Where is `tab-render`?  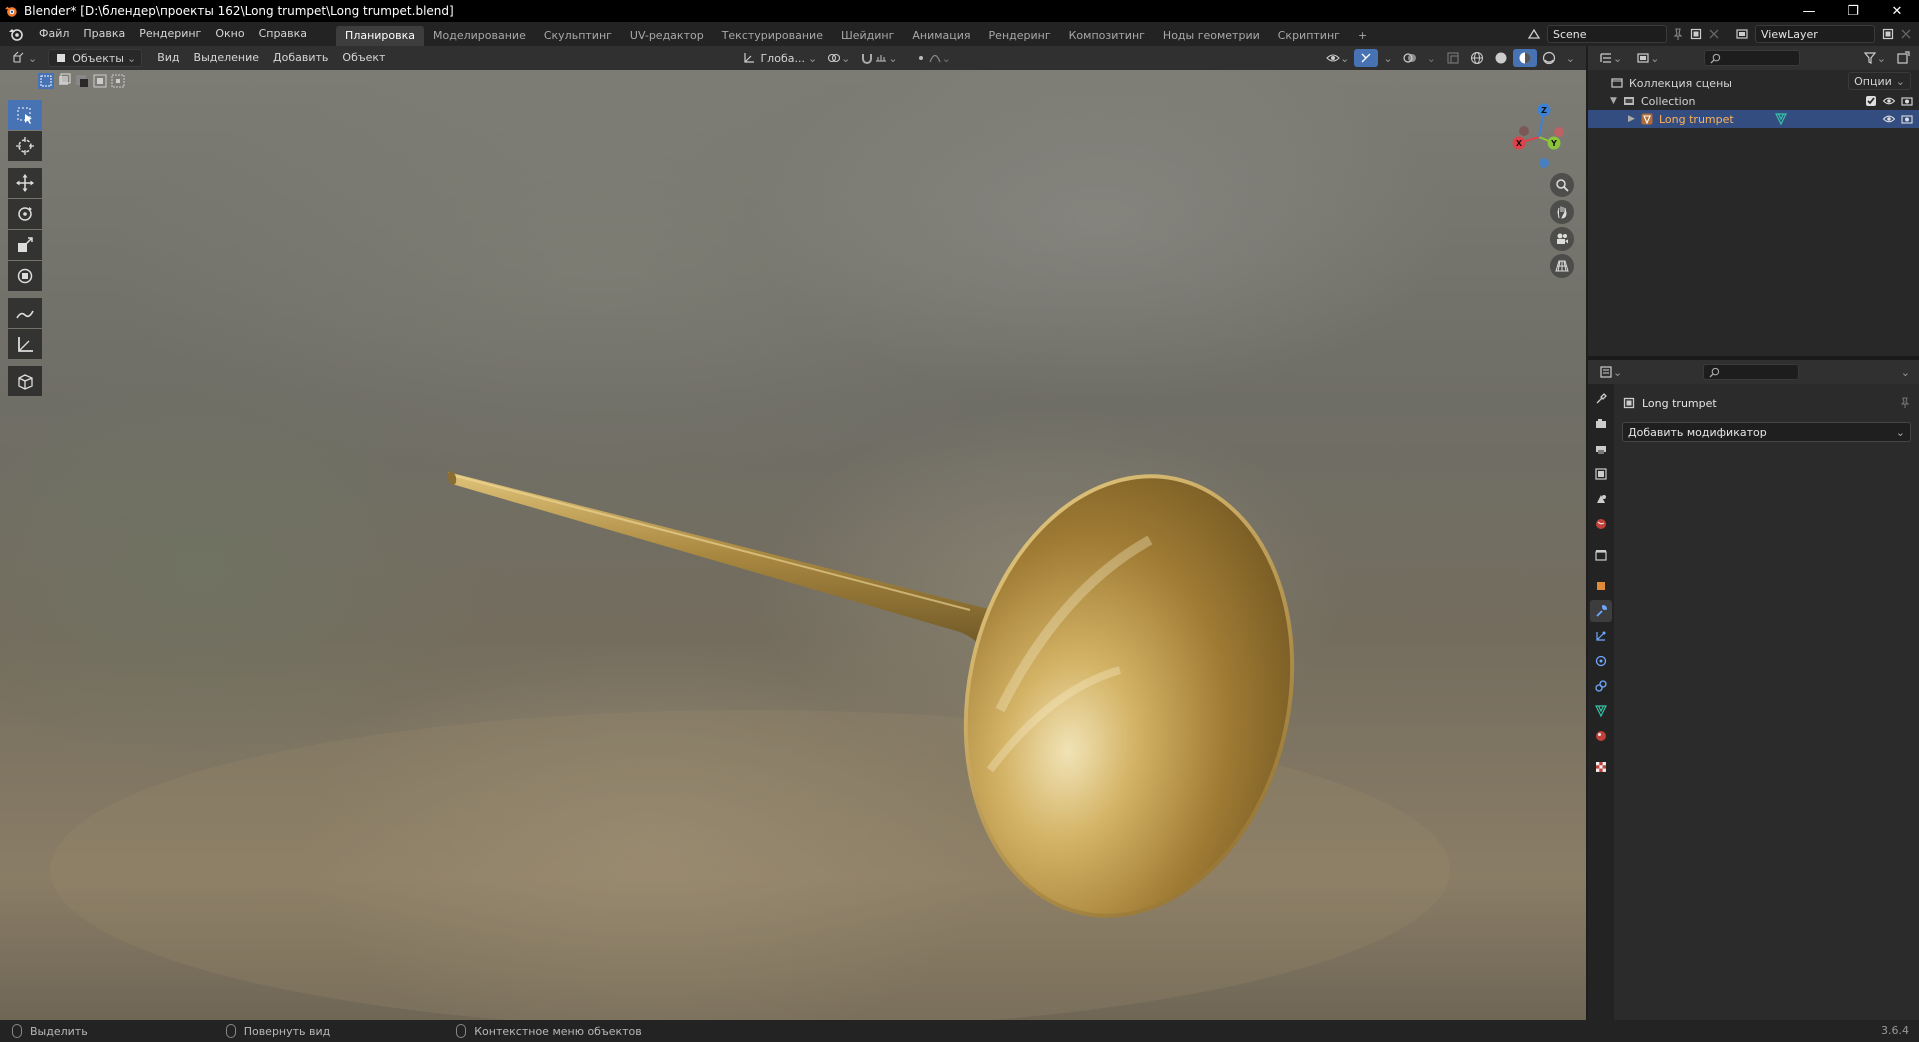 tab-render is located at coordinates (1601, 424).